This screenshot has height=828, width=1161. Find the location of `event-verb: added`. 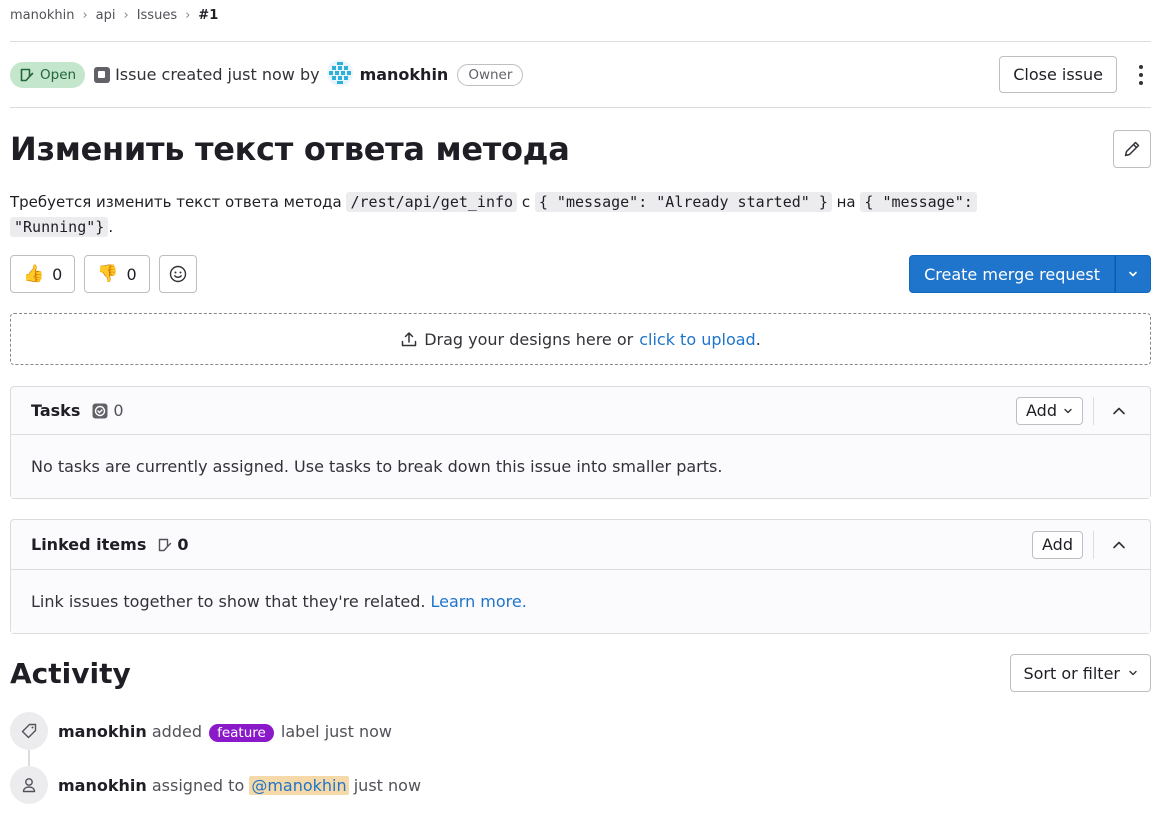

event-verb: added is located at coordinates (176, 731).